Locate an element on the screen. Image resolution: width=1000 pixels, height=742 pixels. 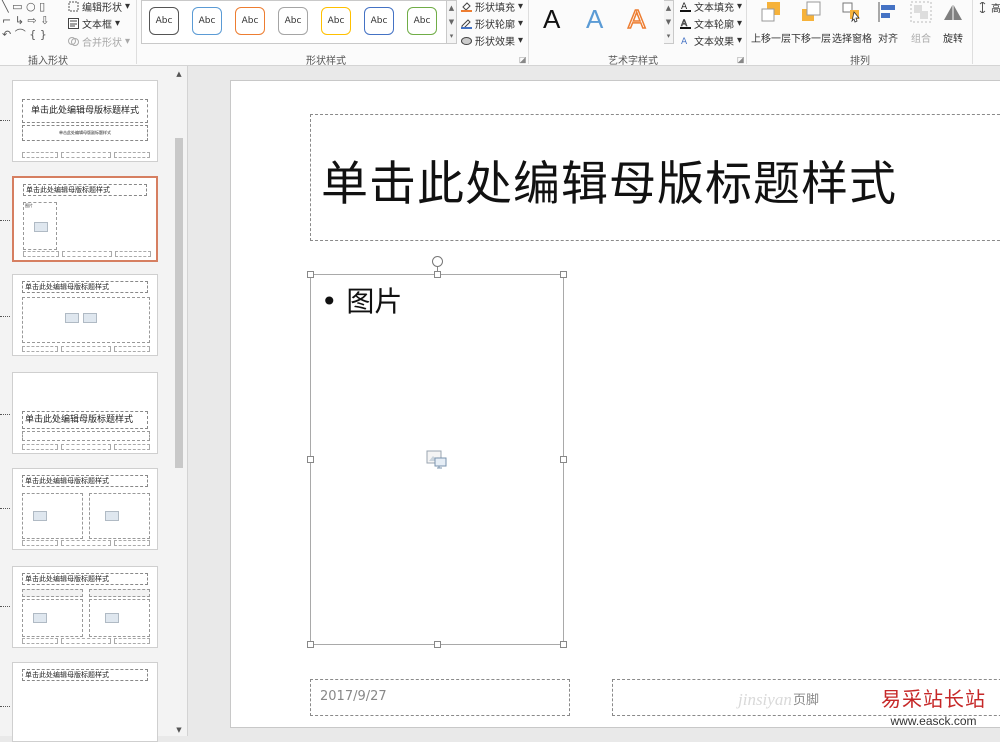
text-effects-label: 文本效果 is located at coordinates (714, 42).